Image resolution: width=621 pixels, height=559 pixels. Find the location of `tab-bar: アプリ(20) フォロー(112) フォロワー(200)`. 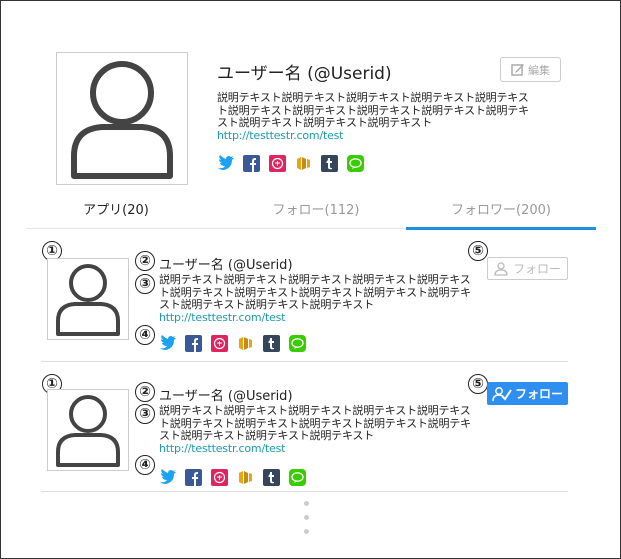

tab-bar: アプリ(20) フォロー(112) フォロワー(200) is located at coordinates (311, 214).